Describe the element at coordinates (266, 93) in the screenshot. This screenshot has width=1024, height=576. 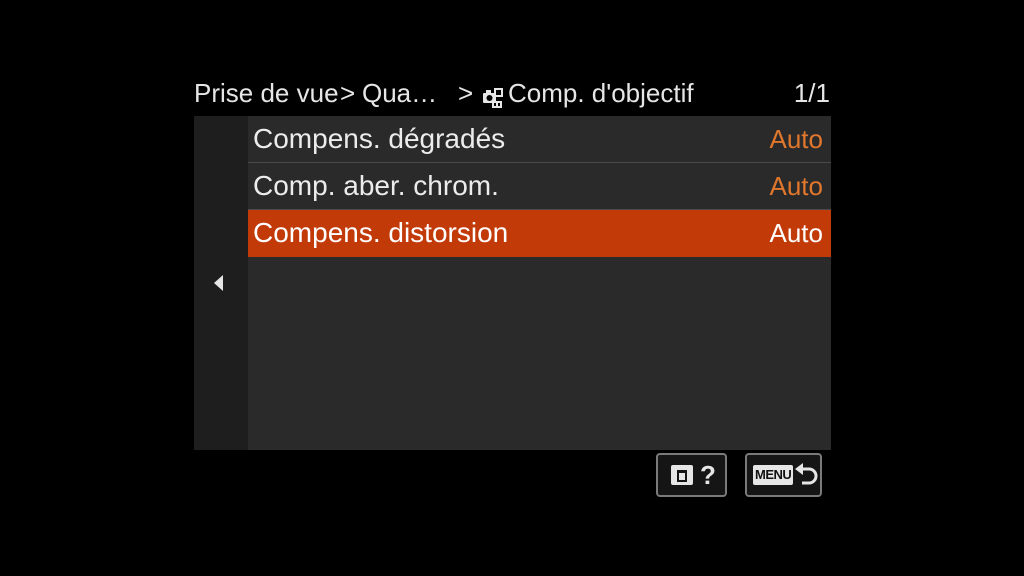
I see `breadcrumb-level-1: Prise de vue` at that location.